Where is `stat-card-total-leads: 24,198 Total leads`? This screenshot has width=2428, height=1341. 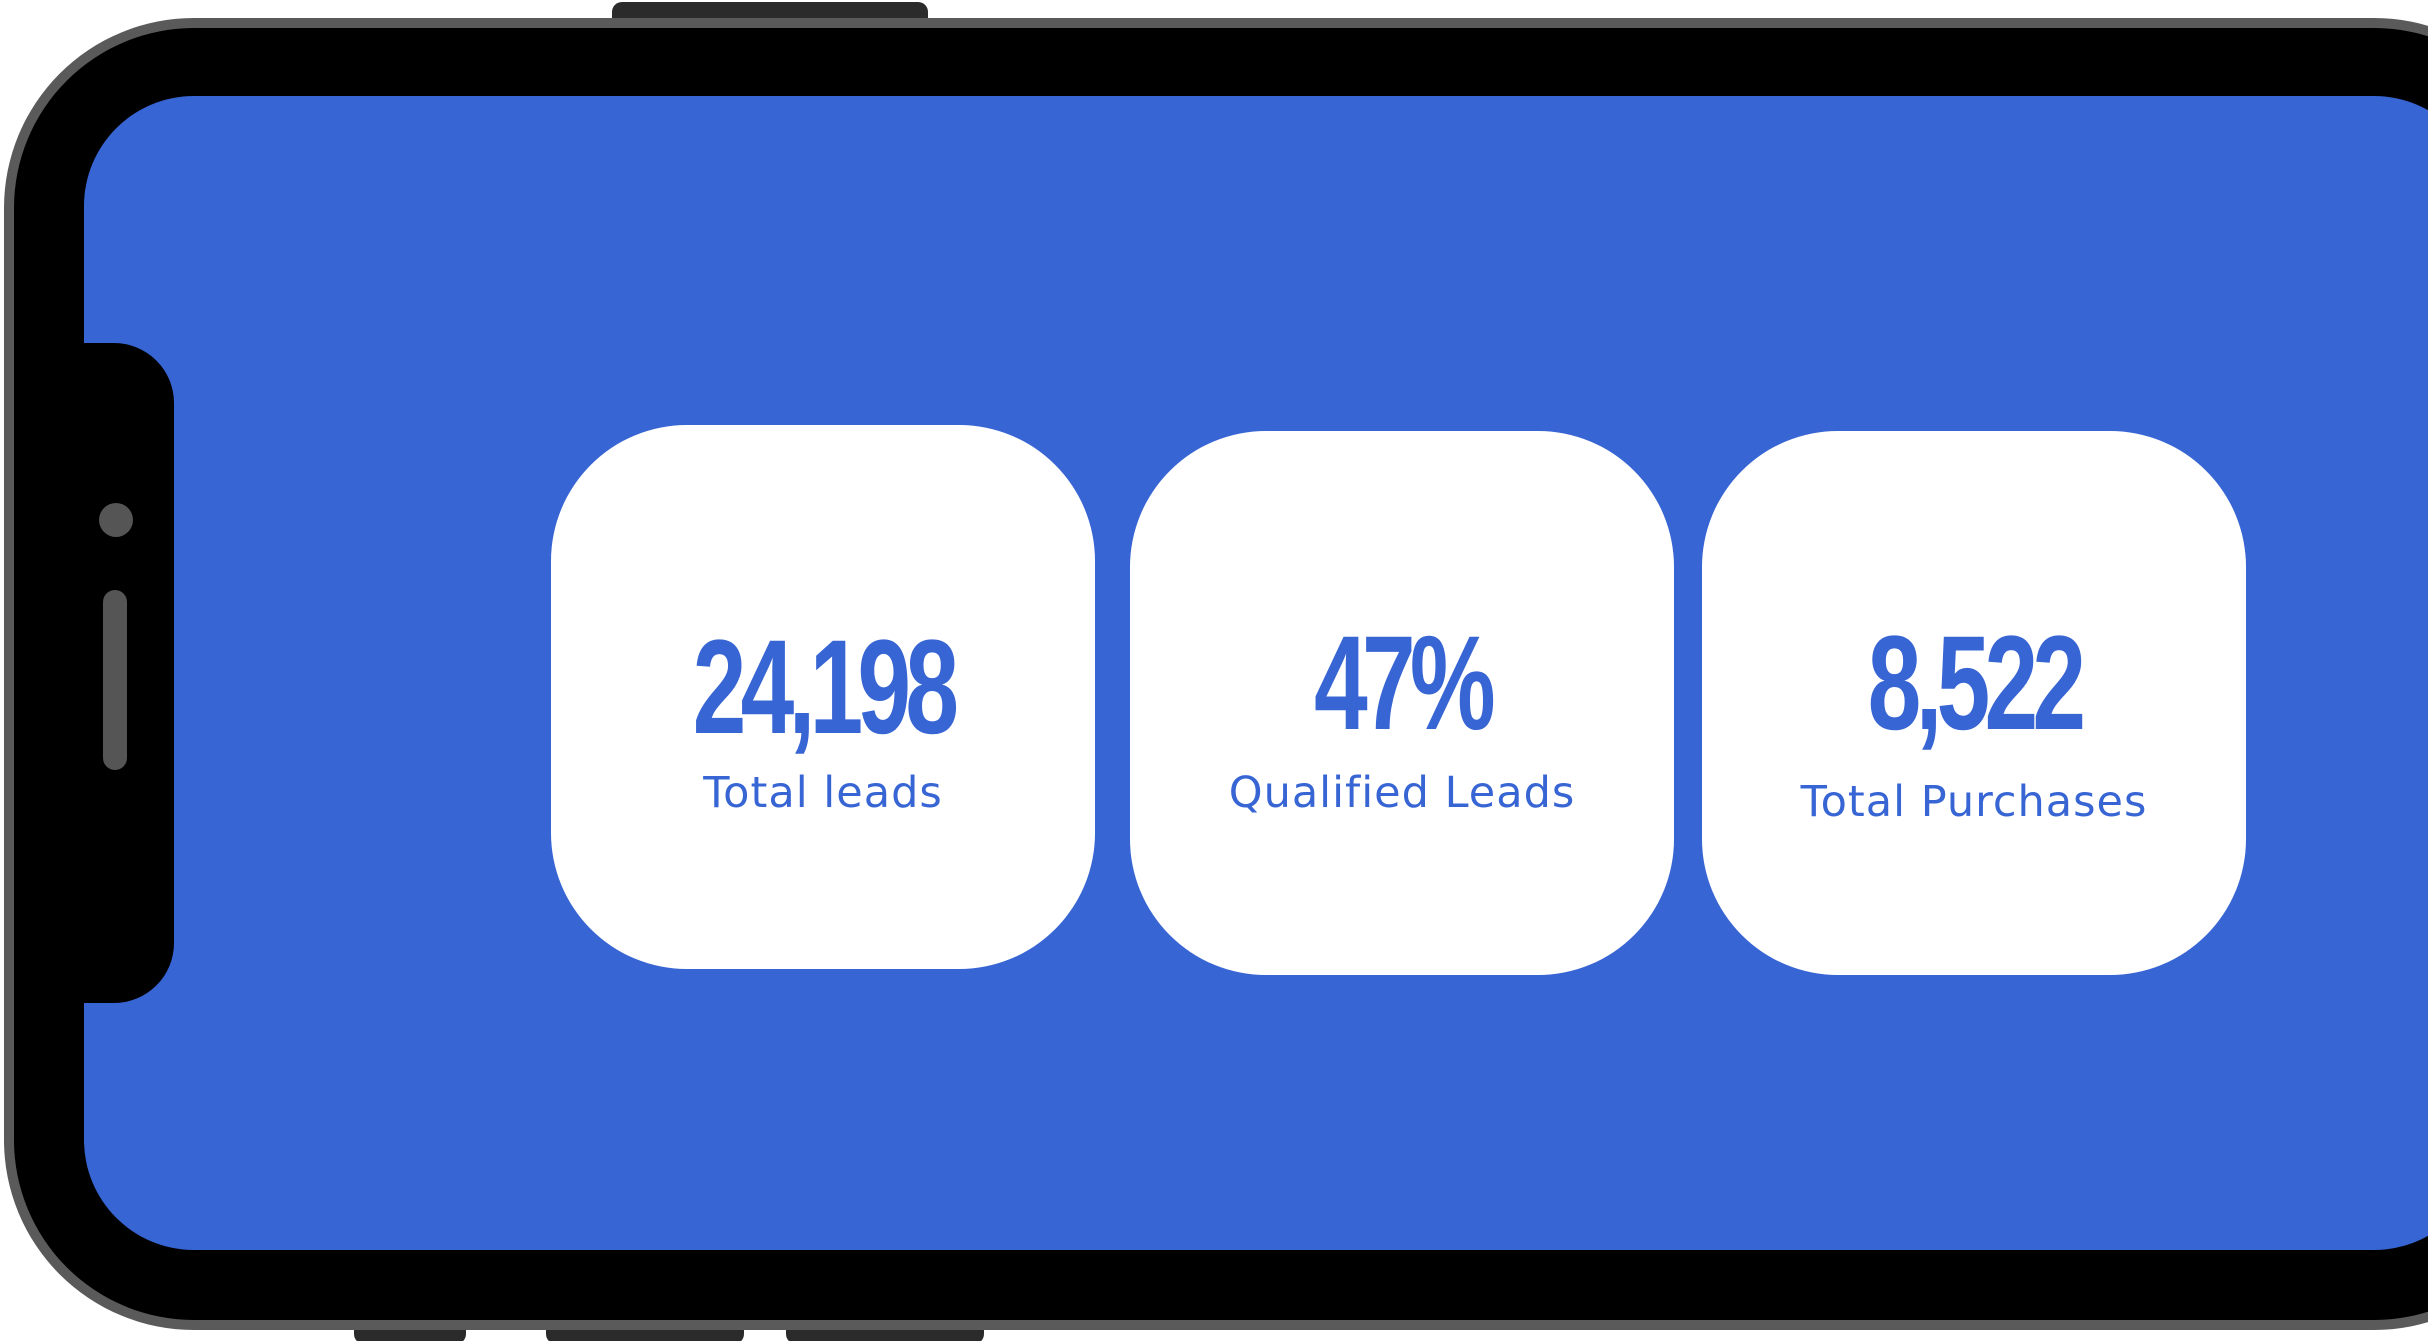 stat-card-total-leads: 24,198 Total leads is located at coordinates (823, 697).